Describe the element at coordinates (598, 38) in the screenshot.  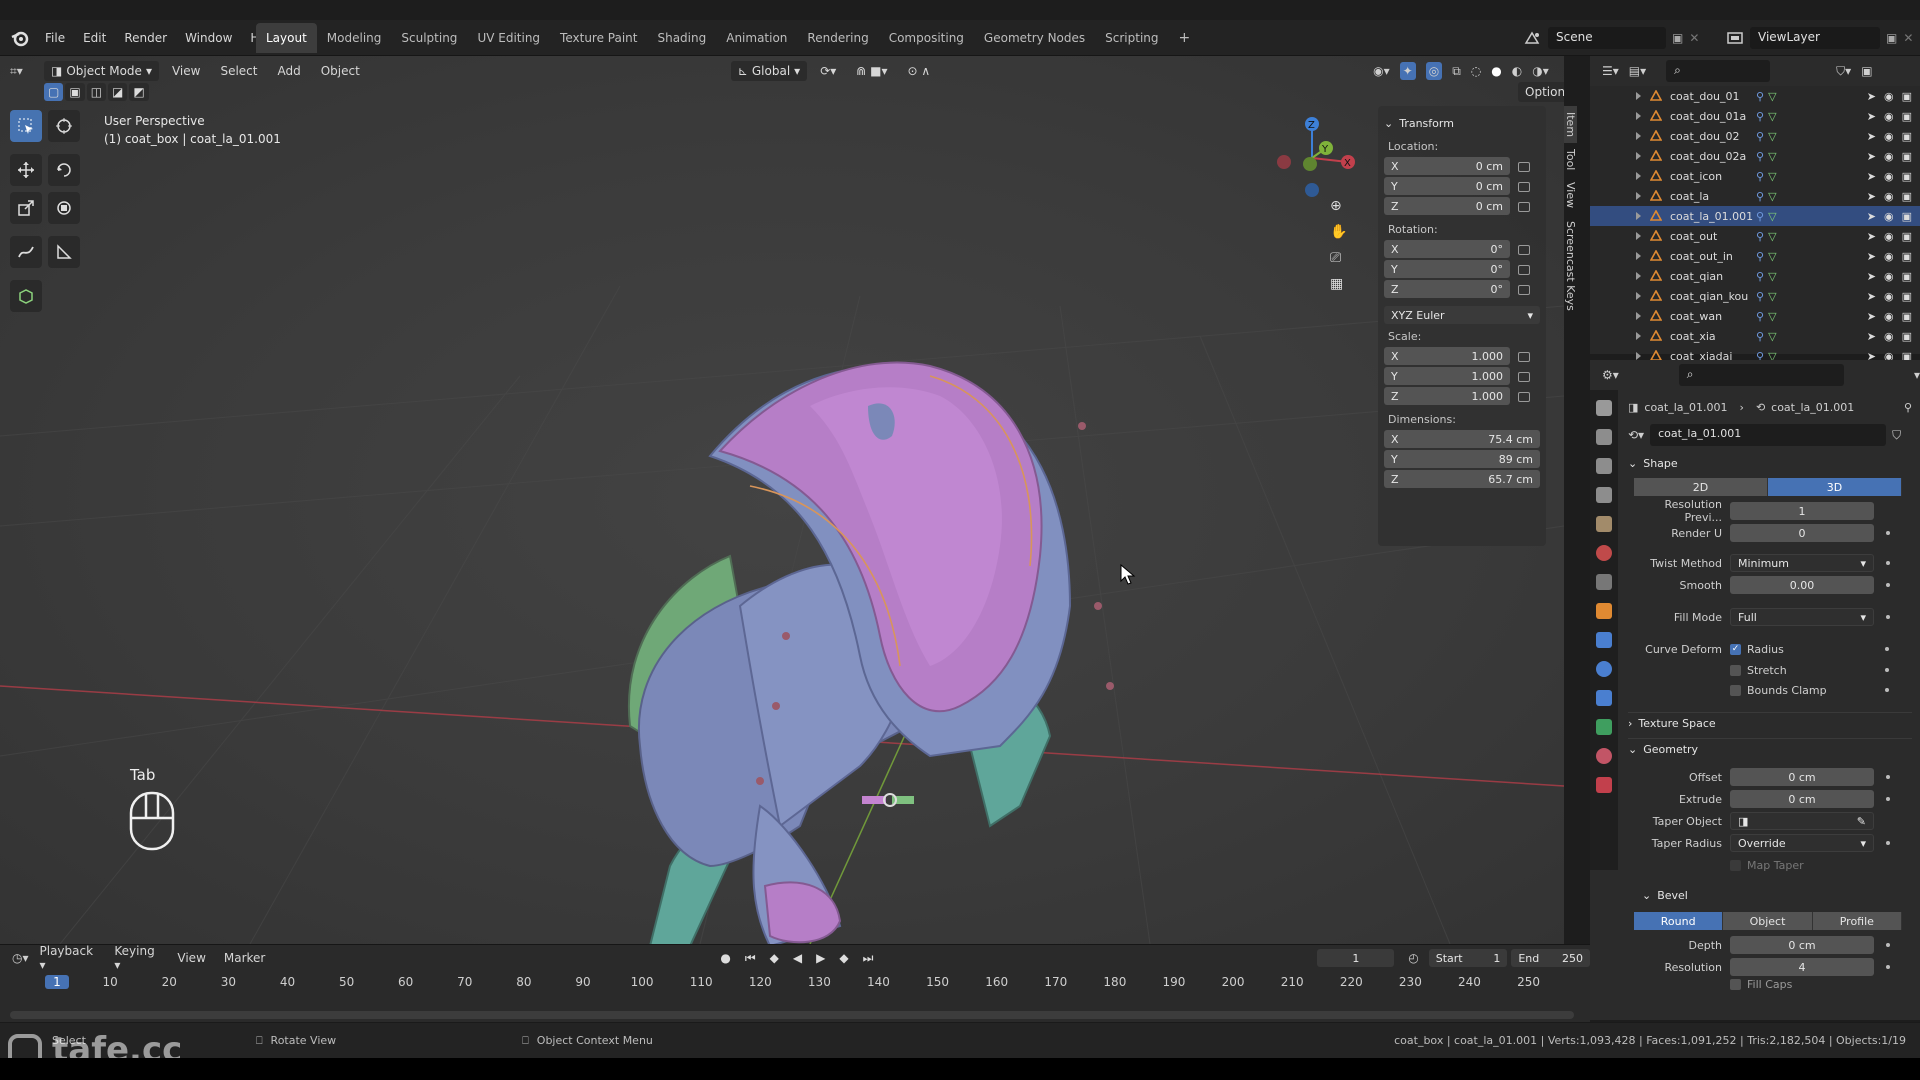
I see `tab-texture-paint: Texture Paint` at that location.